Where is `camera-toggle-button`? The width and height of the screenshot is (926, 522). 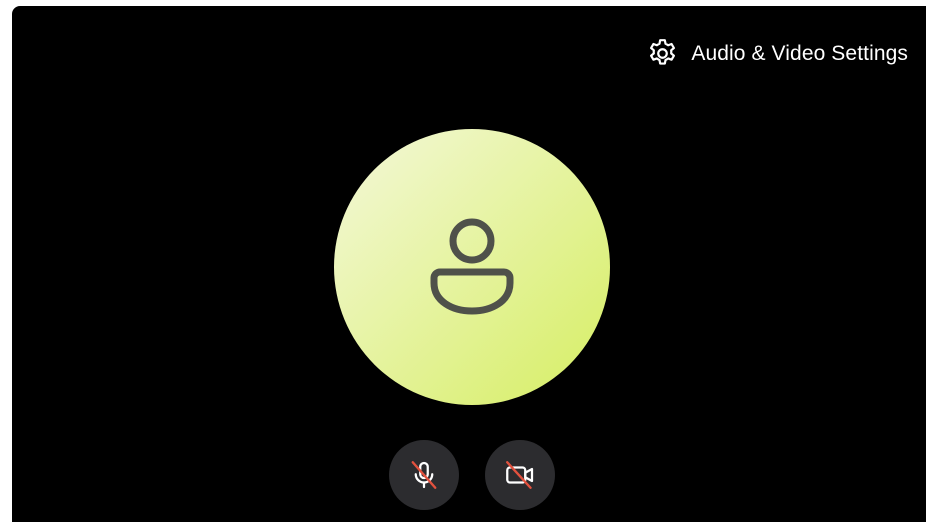 camera-toggle-button is located at coordinates (520, 475).